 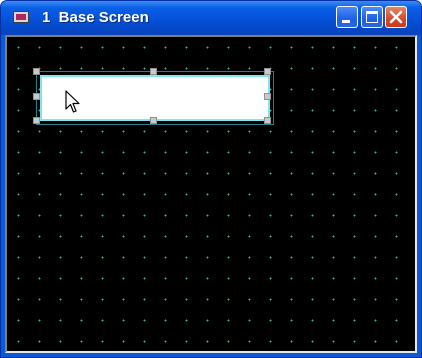 I want to click on maximize-icon, so click(x=372, y=17).